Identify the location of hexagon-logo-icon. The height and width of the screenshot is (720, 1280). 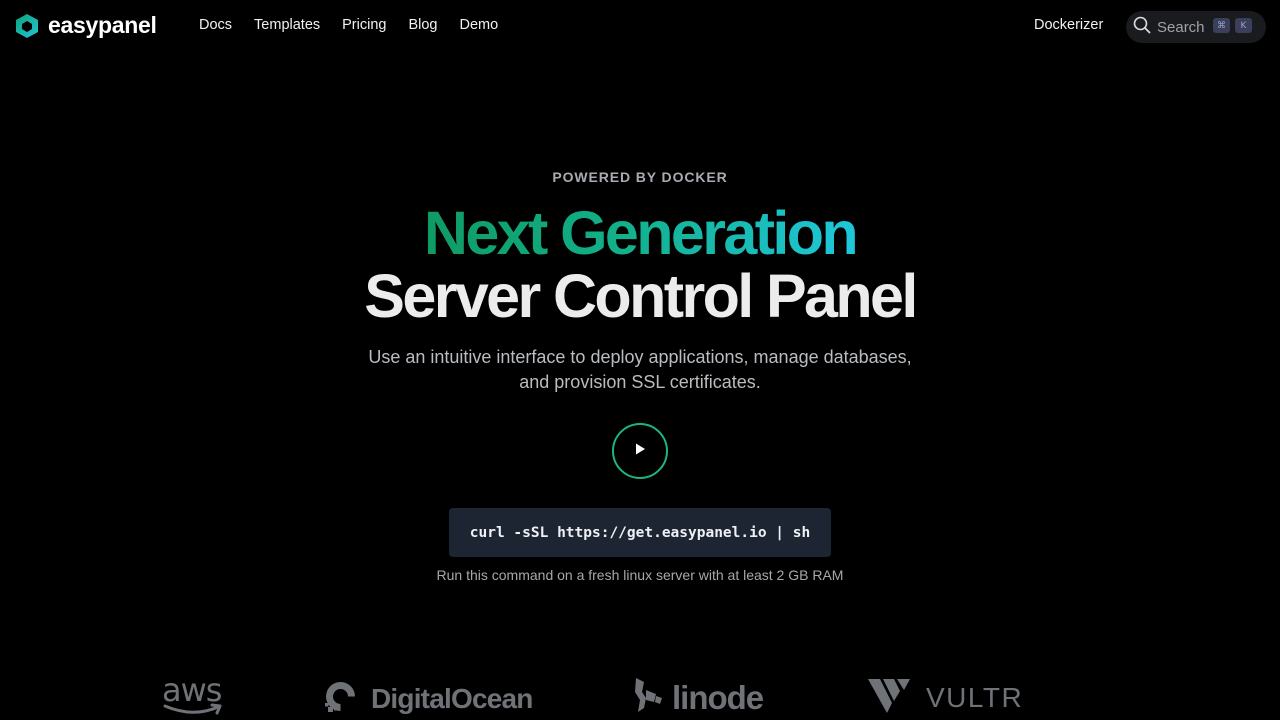
(27, 26).